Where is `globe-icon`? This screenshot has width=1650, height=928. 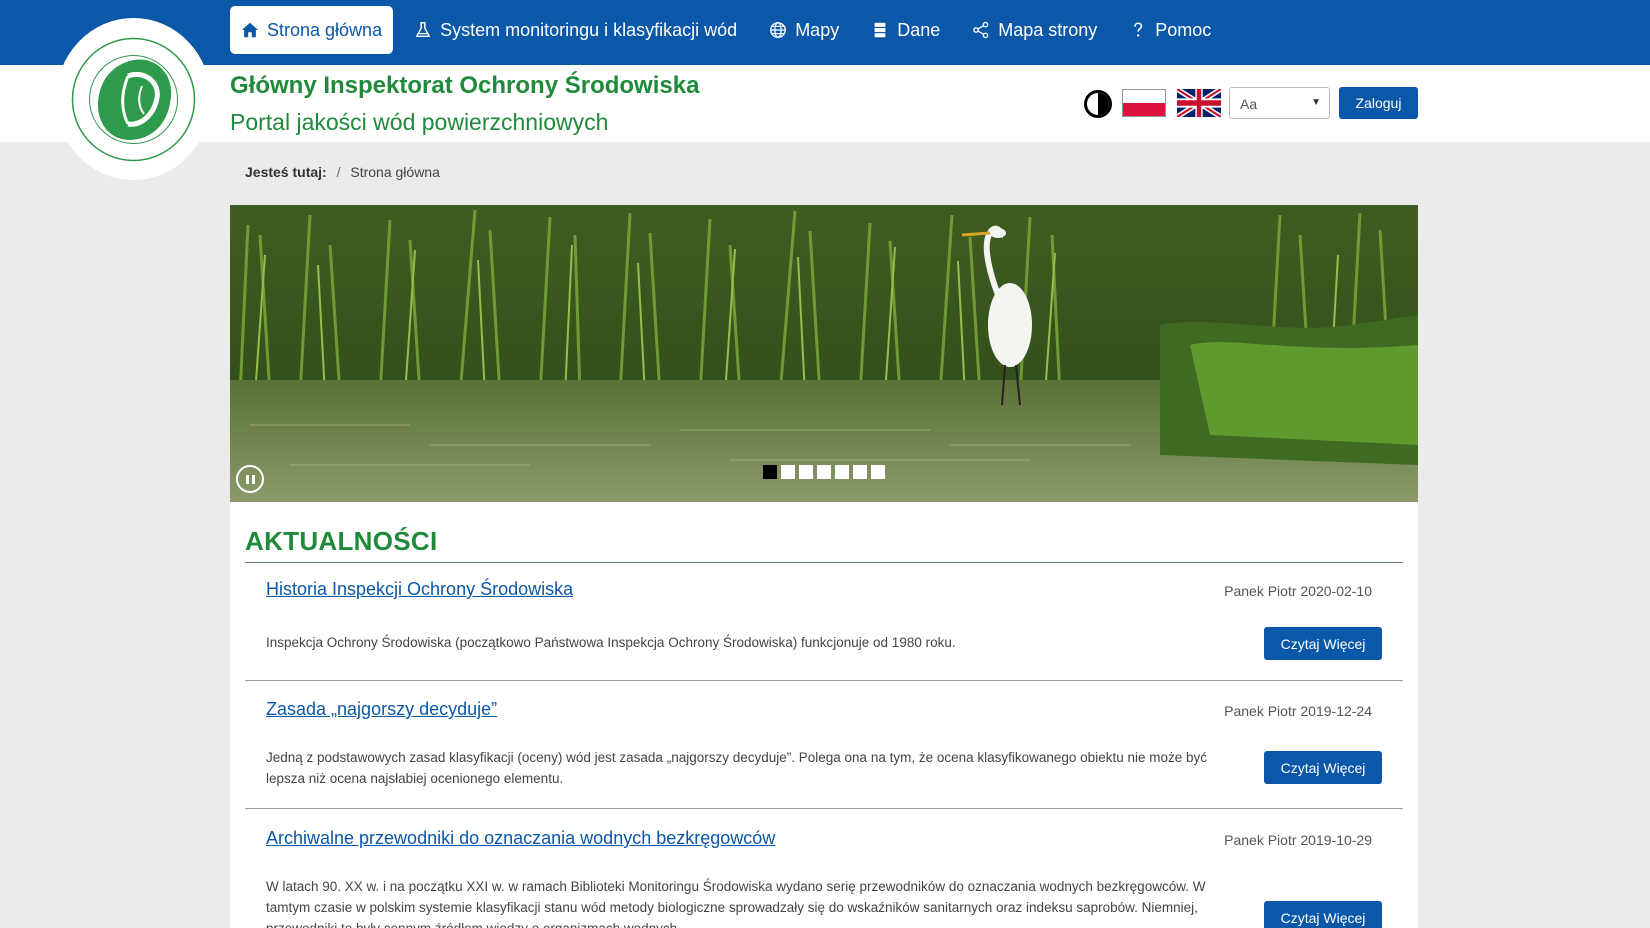 globe-icon is located at coordinates (778, 30).